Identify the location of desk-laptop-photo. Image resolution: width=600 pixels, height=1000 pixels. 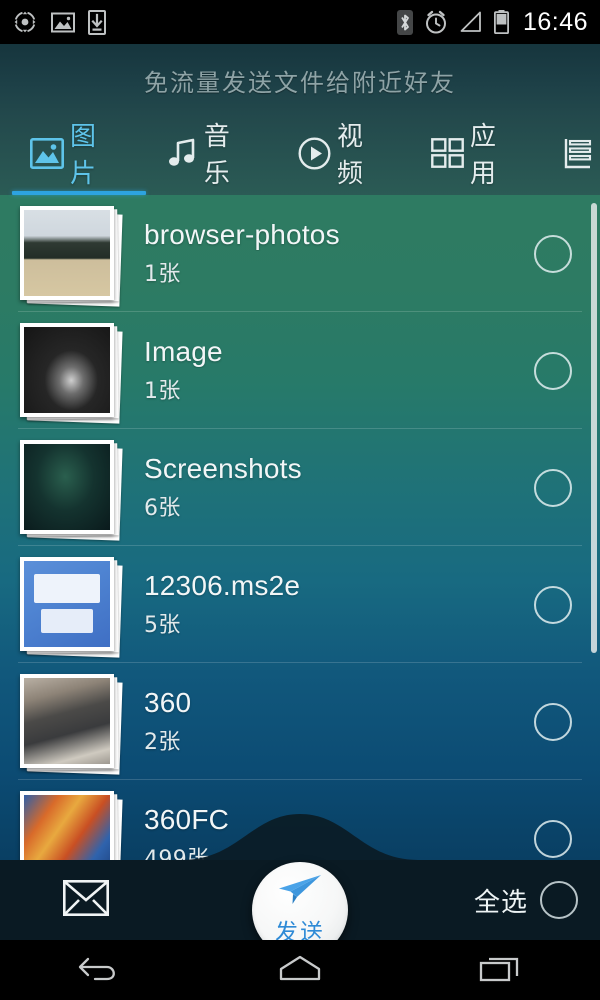
(67, 252).